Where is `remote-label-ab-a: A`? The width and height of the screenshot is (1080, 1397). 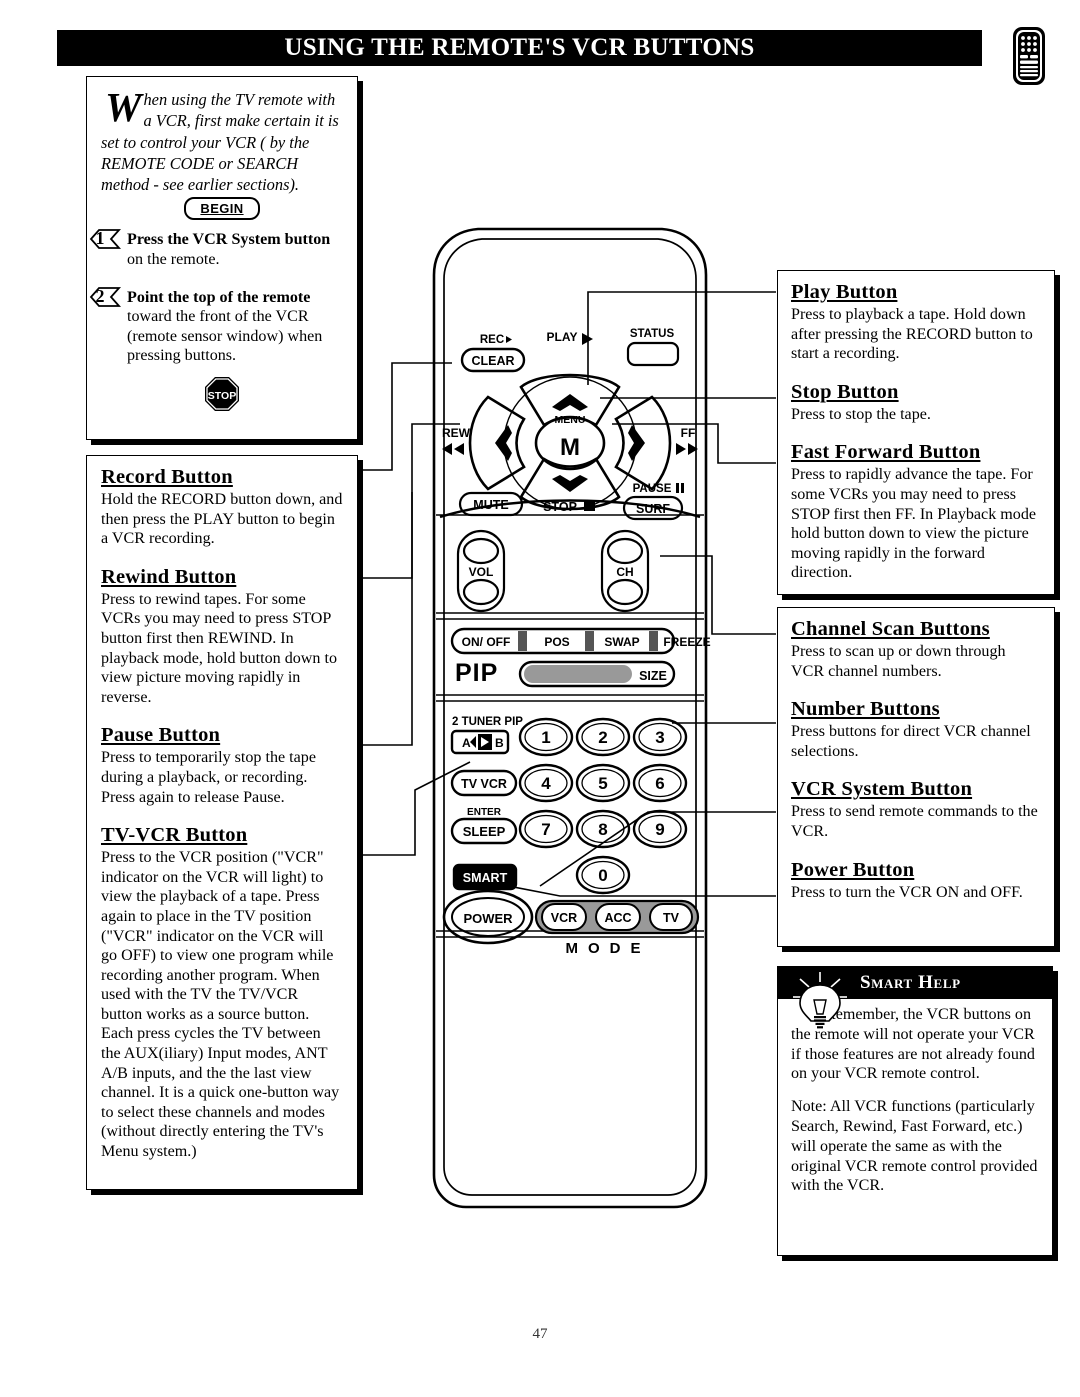
remote-label-ab-a: A is located at coordinates (466, 743).